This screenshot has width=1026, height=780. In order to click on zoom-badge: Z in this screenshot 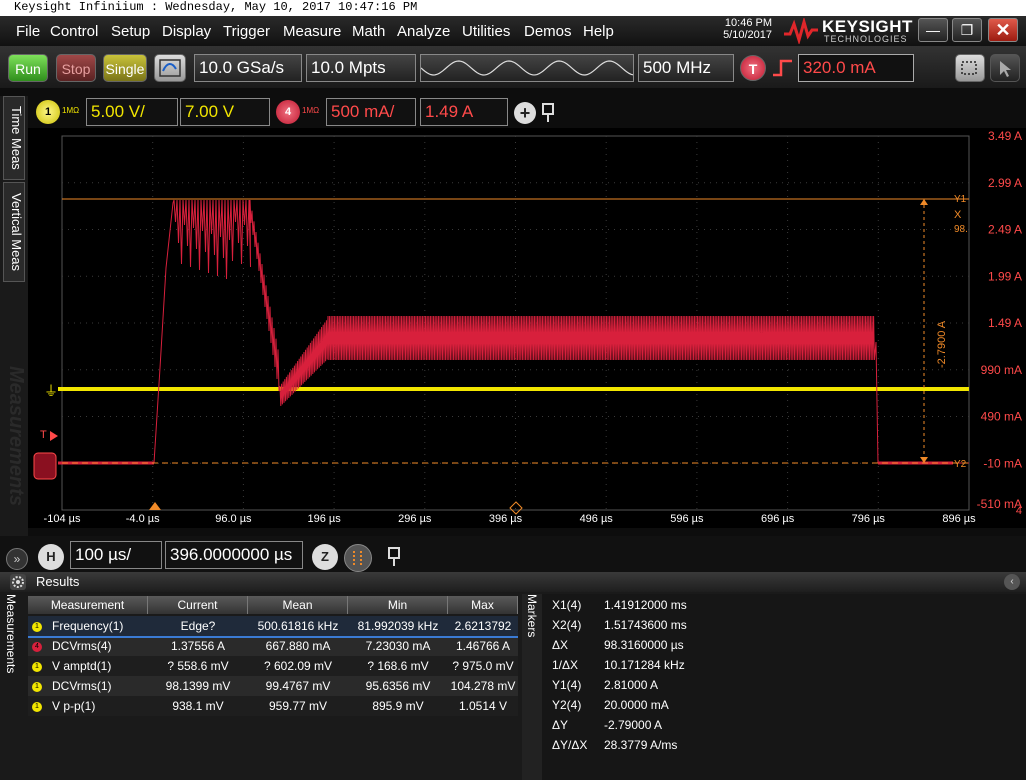, I will do `click(325, 557)`.